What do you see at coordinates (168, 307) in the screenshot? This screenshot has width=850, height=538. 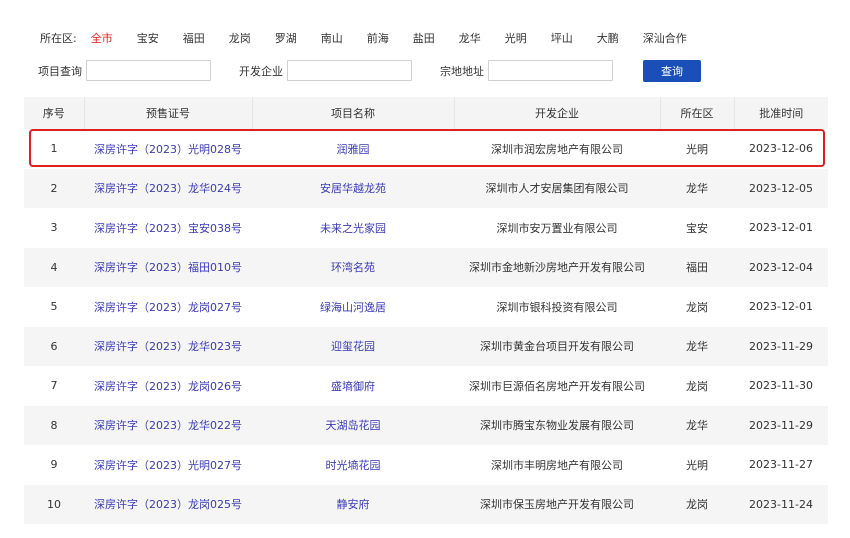 I see `permit-number-link: 深房许字（2023）龙岗027号` at bounding box center [168, 307].